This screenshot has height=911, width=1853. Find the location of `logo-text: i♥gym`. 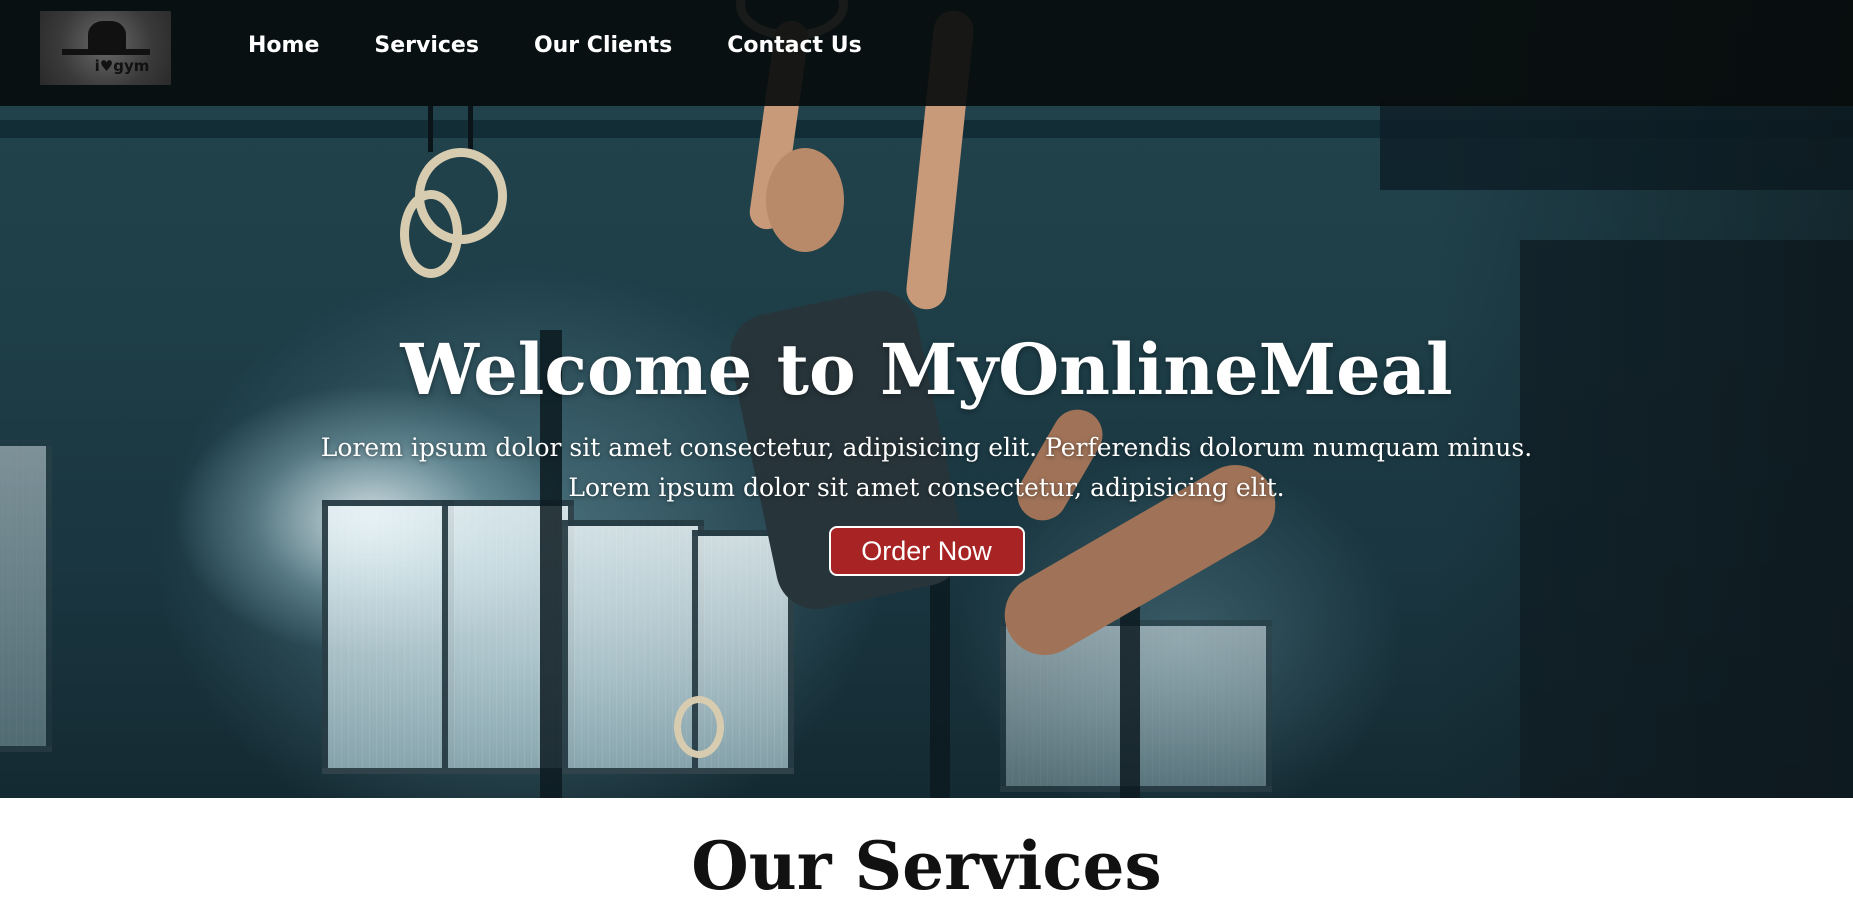

logo-text: i♥gym is located at coordinates (122, 66).